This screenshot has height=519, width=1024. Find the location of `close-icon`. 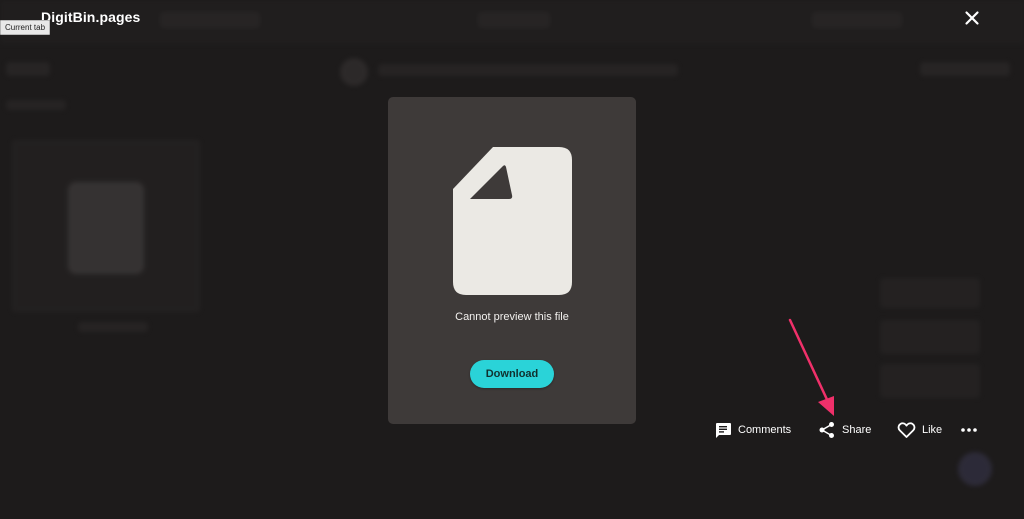

close-icon is located at coordinates (972, 18).